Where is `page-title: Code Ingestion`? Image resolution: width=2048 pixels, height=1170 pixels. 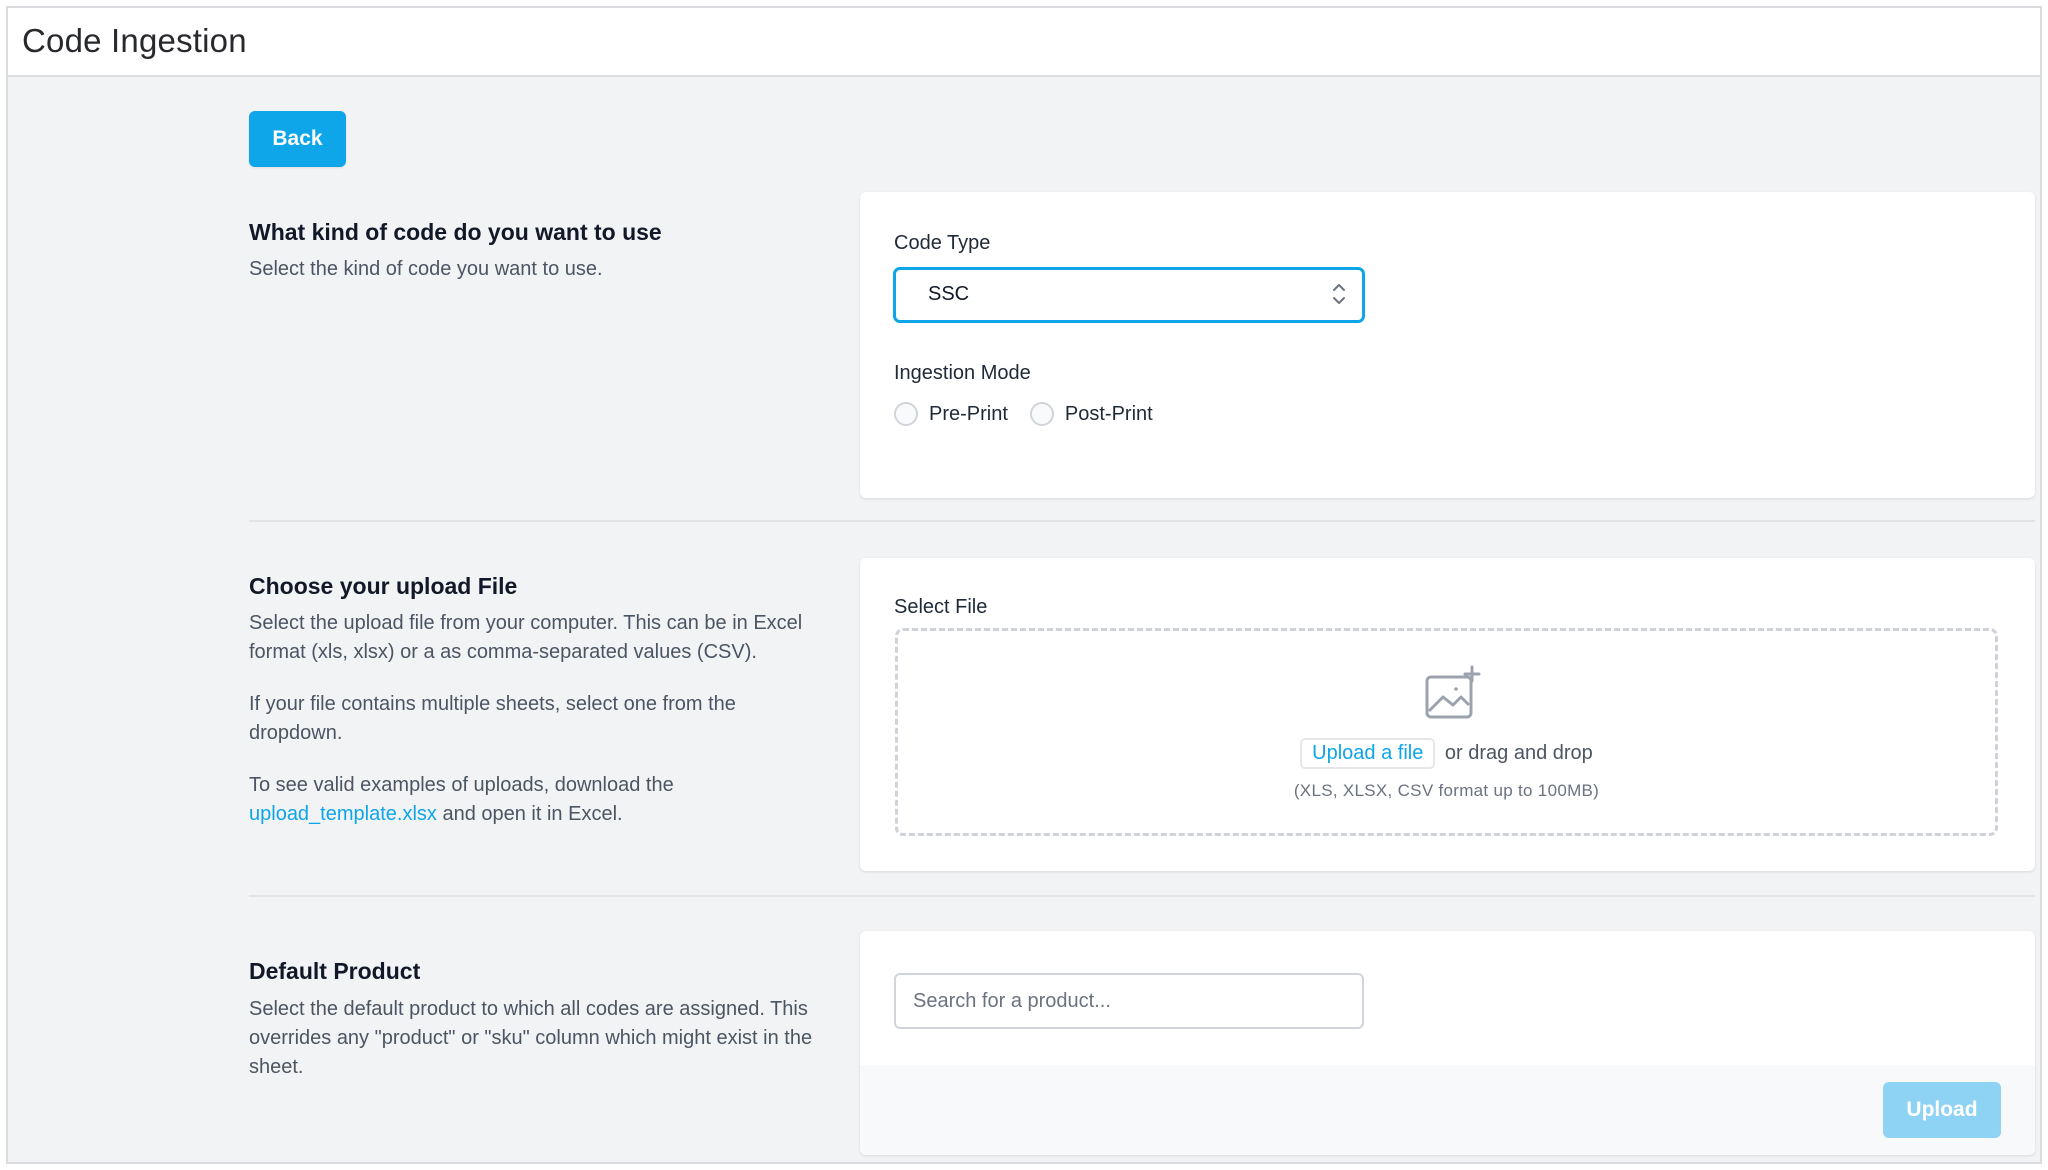
page-title: Code Ingestion is located at coordinates (134, 40).